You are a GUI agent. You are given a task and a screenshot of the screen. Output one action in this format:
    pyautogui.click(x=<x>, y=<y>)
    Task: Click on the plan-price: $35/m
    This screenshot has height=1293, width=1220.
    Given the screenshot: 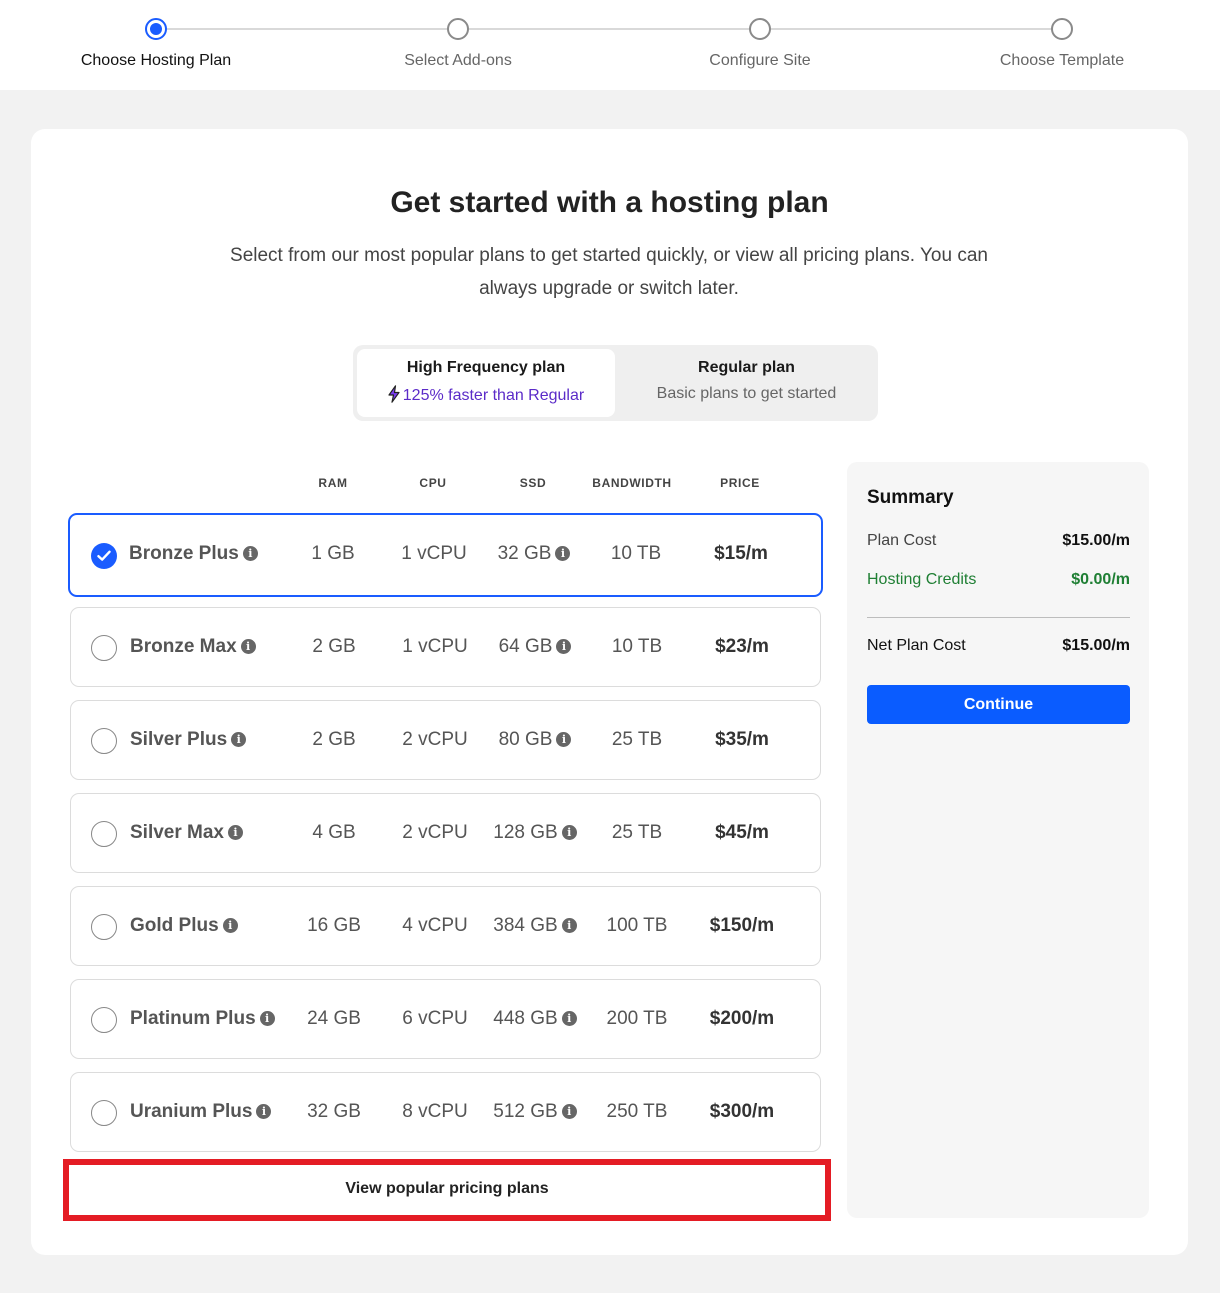 What is the action you would take?
    pyautogui.click(x=742, y=739)
    